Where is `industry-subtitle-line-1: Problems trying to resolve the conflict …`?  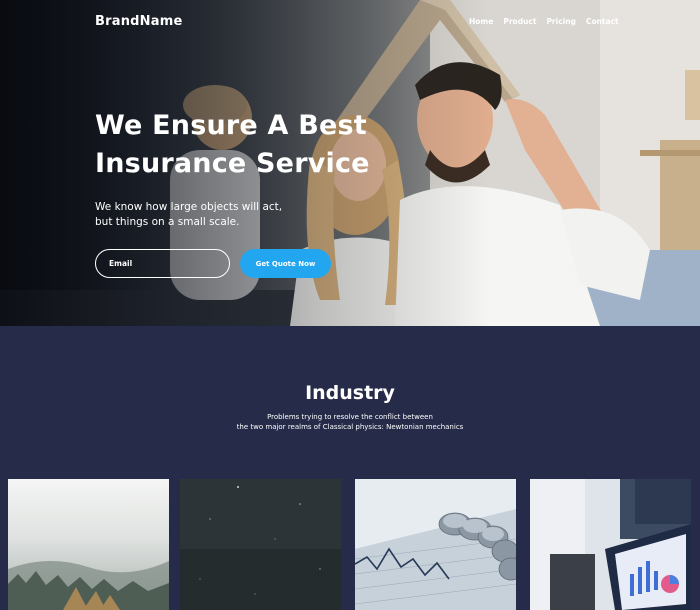 industry-subtitle-line-1: Problems trying to resolve the conflict … is located at coordinates (350, 417).